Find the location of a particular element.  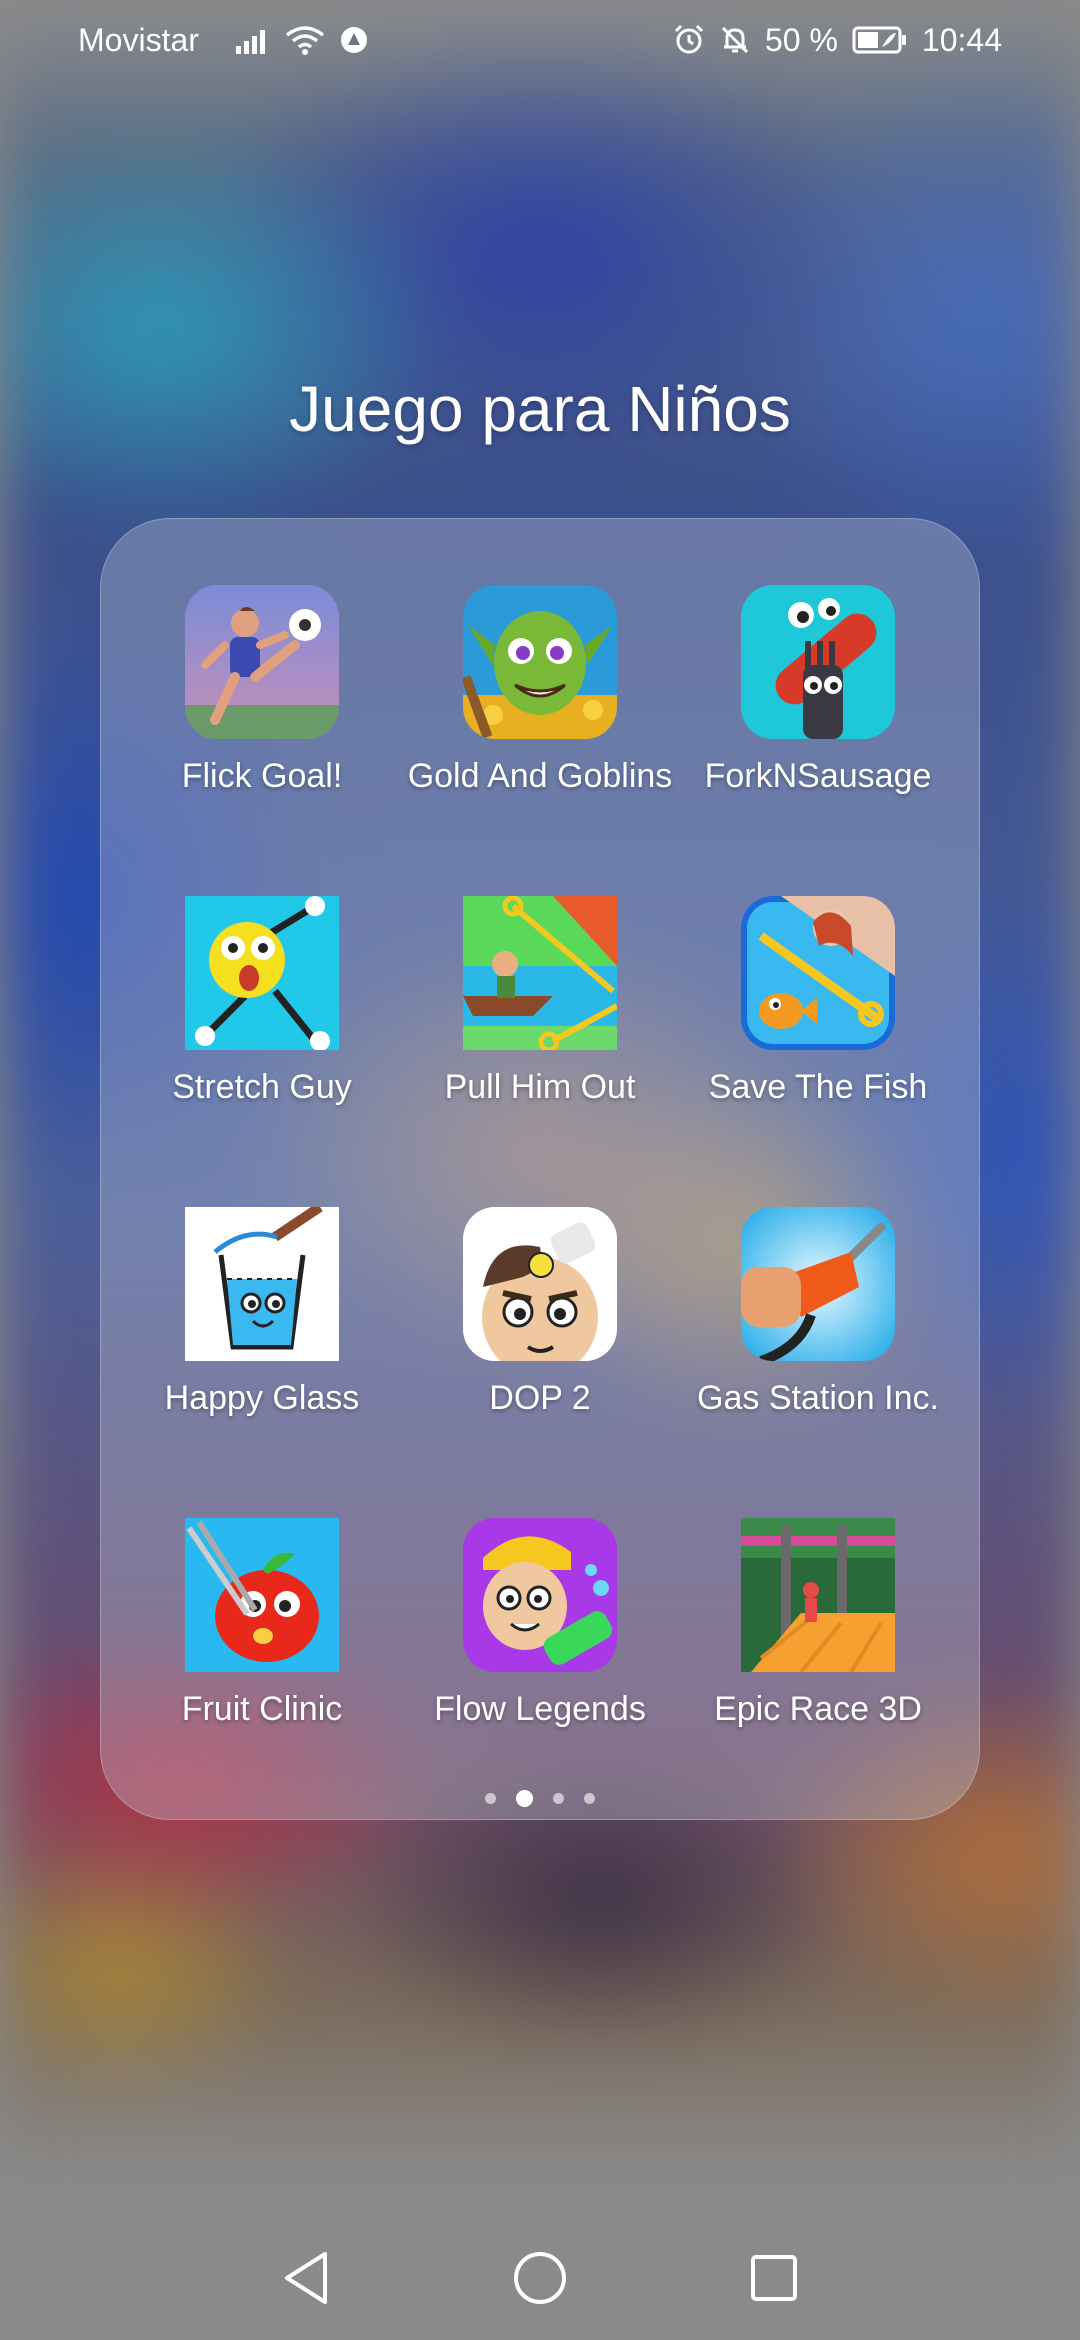

app-label: Fruit Clinic is located at coordinates (262, 1709).